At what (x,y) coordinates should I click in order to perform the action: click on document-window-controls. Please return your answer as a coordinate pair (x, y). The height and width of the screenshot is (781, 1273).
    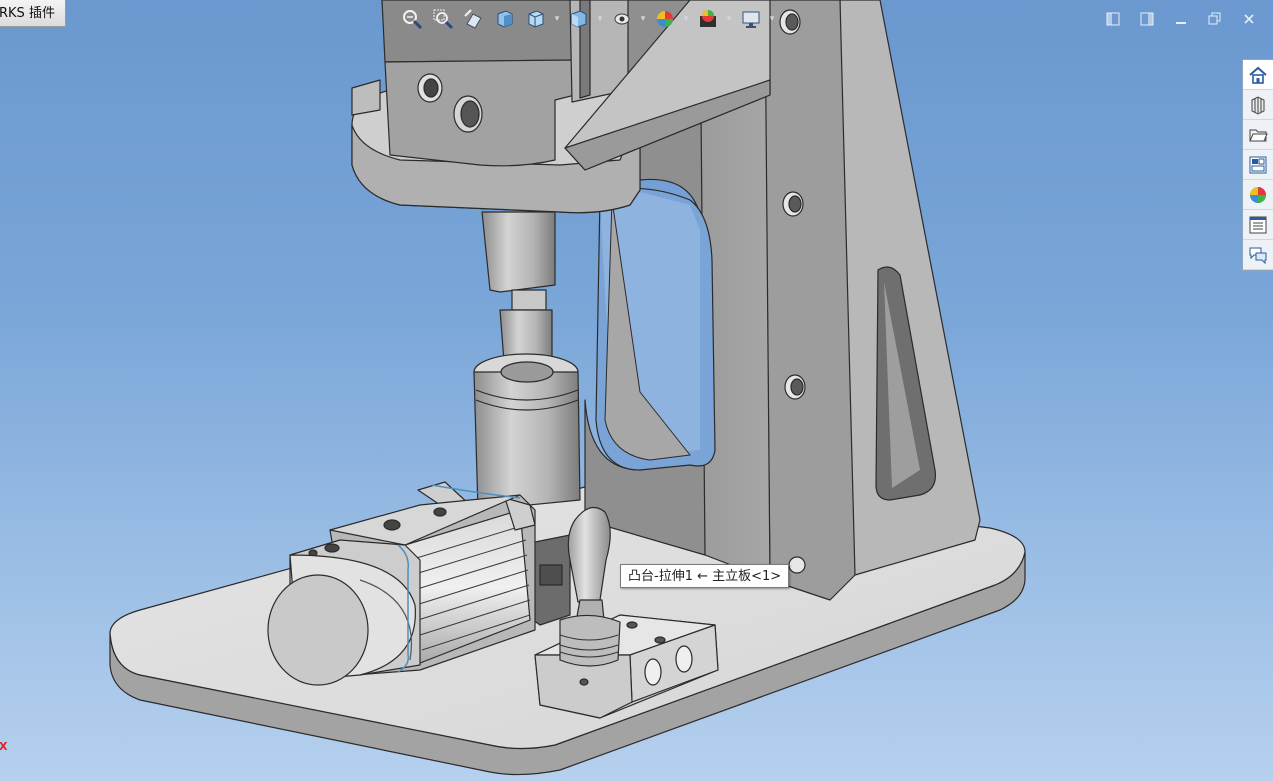
    Looking at the image, I should click on (1181, 19).